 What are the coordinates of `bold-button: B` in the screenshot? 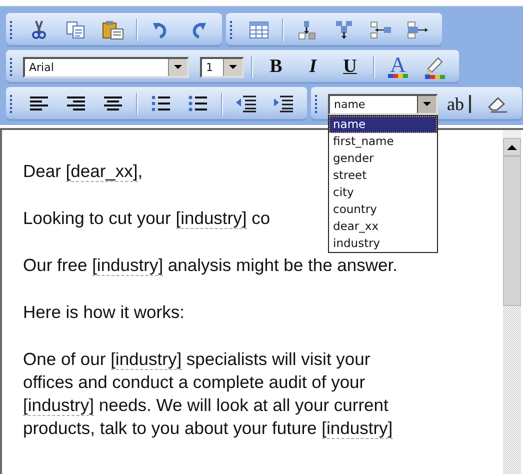 It's located at (276, 67).